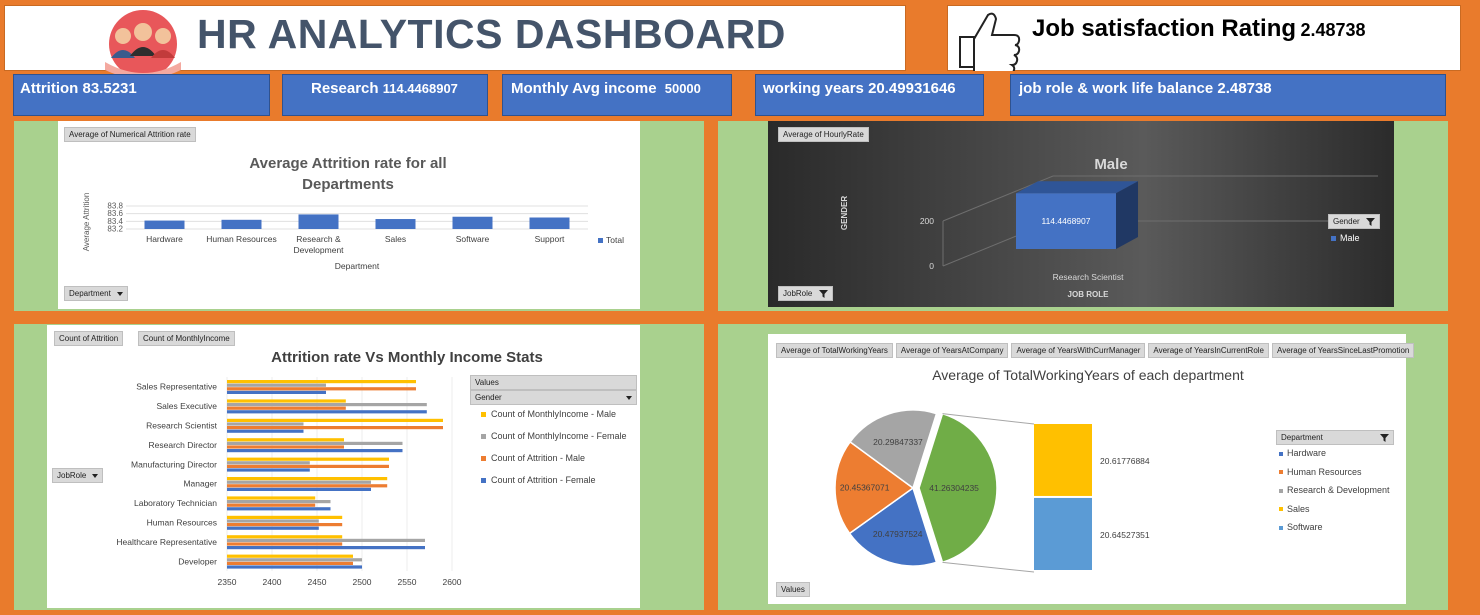 The height and width of the screenshot is (615, 1480). What do you see at coordinates (272, 582) in the screenshot?
I see `x-tick-label: 2400` at bounding box center [272, 582].